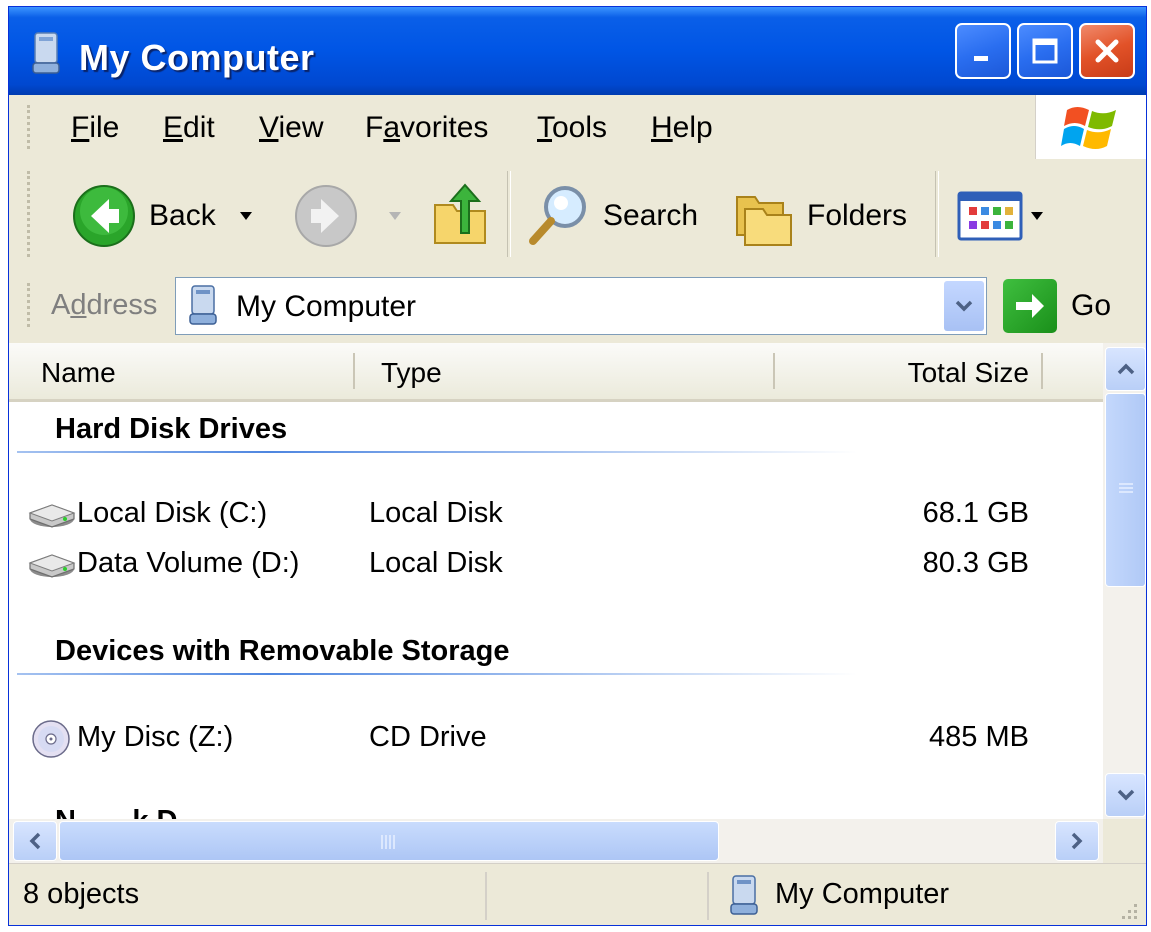 The width and height of the screenshot is (1151, 932). I want to click on scroll-up-button, so click(1125, 369).